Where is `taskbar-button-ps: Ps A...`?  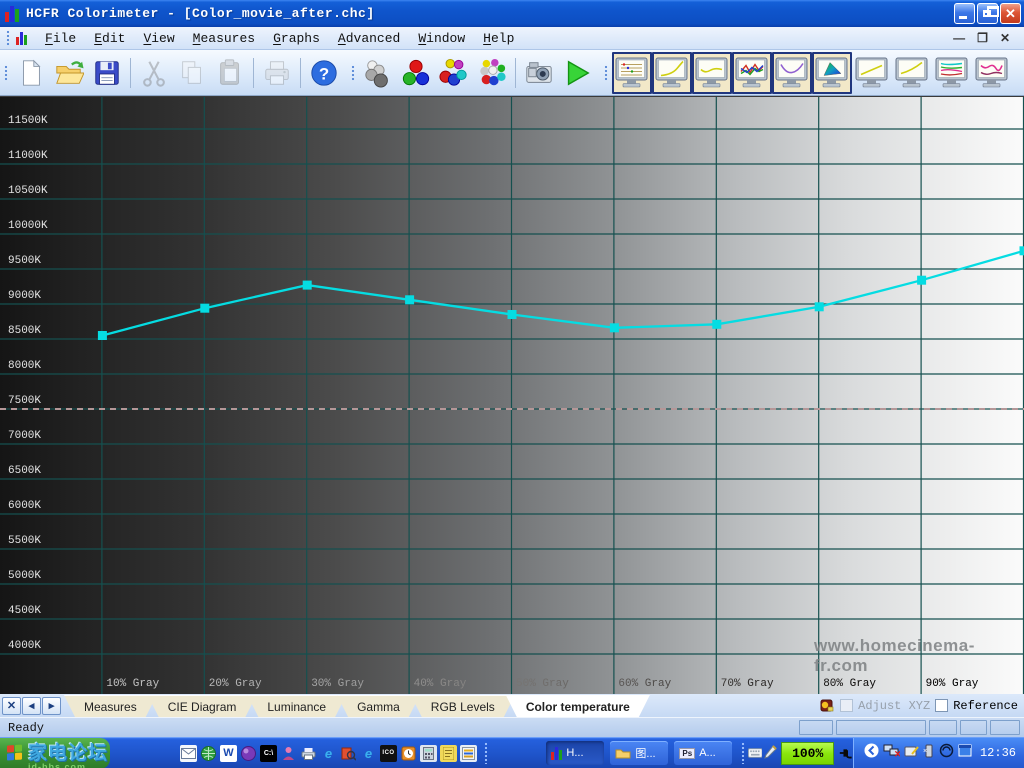
taskbar-button-ps: Ps A... is located at coordinates (703, 753).